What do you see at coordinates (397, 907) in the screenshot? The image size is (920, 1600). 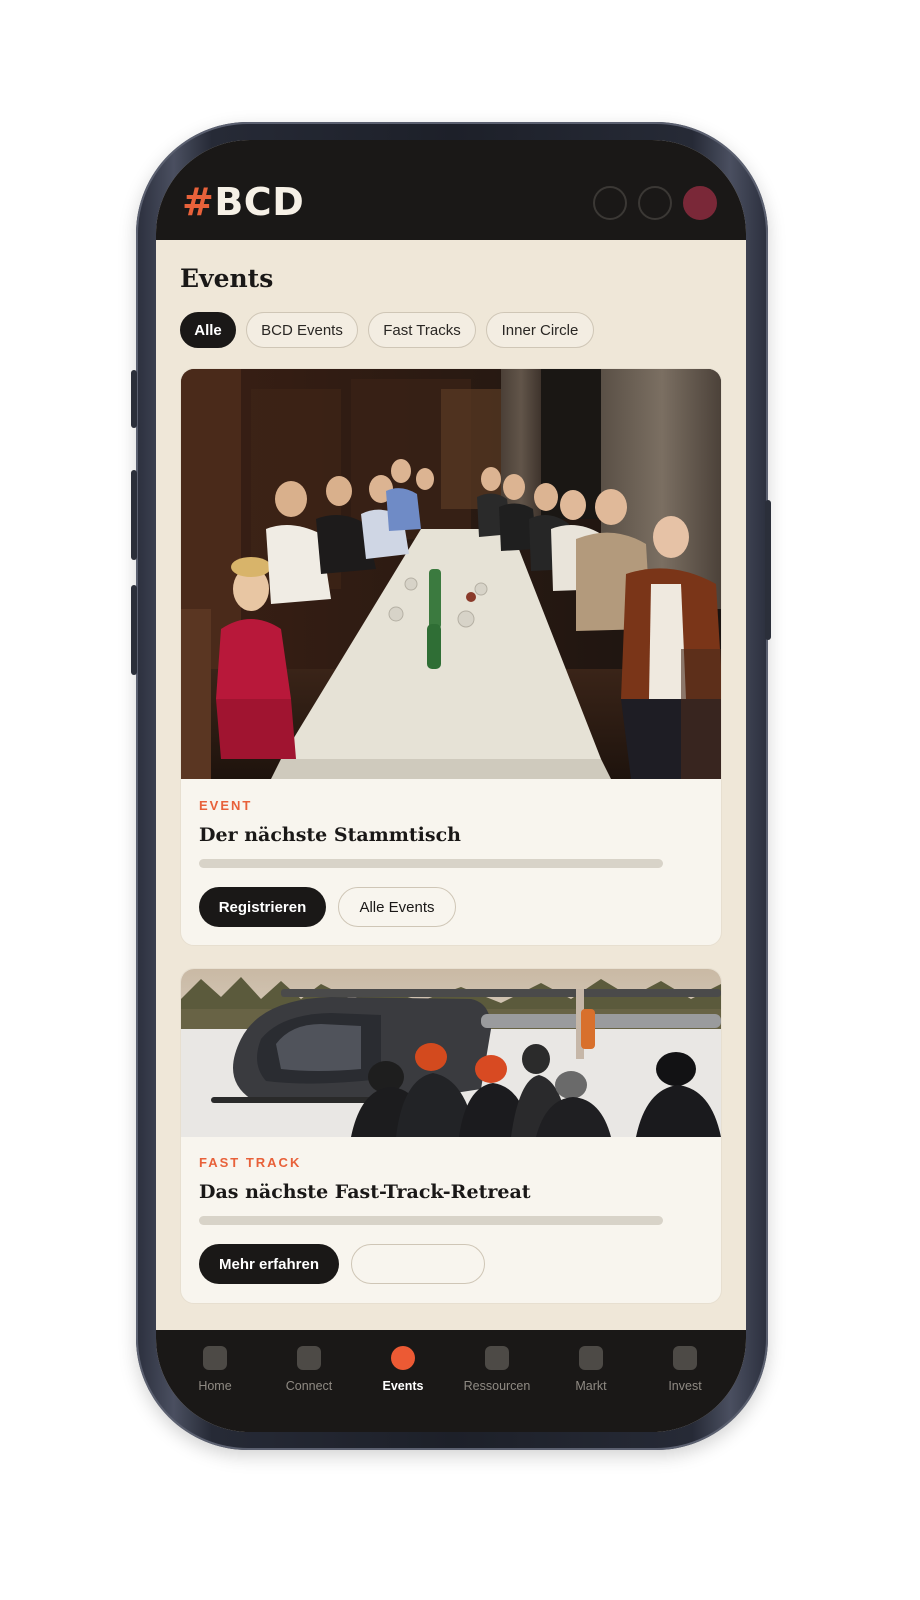 I see `all-events-button: Alle Events` at bounding box center [397, 907].